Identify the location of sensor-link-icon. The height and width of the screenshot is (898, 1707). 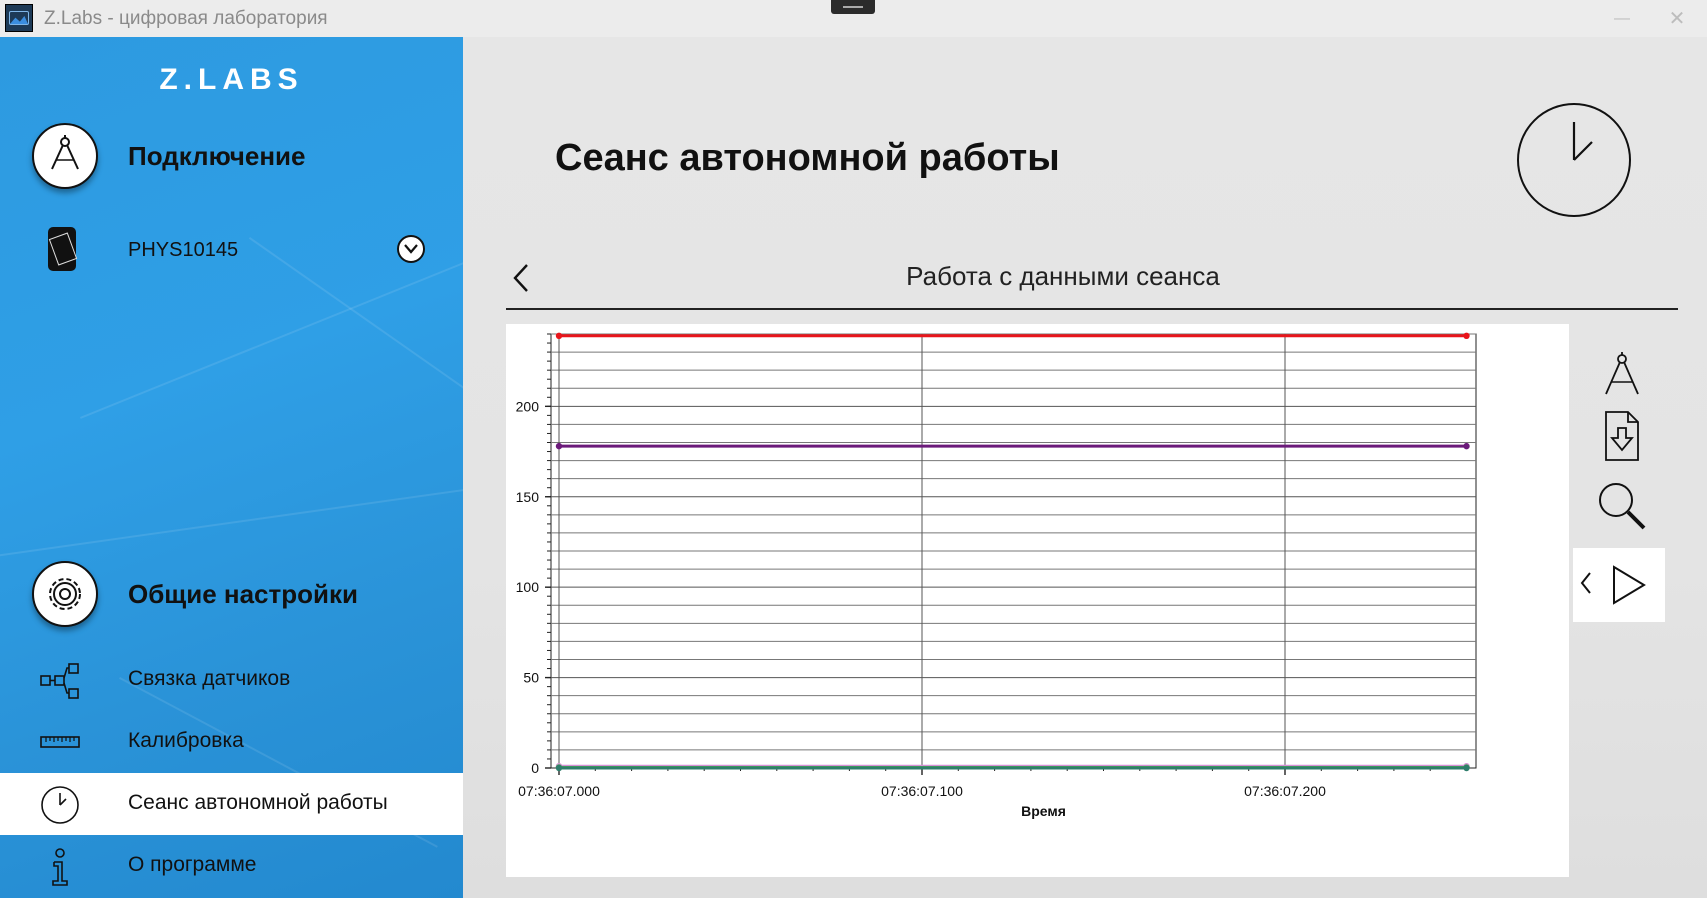
(59, 681).